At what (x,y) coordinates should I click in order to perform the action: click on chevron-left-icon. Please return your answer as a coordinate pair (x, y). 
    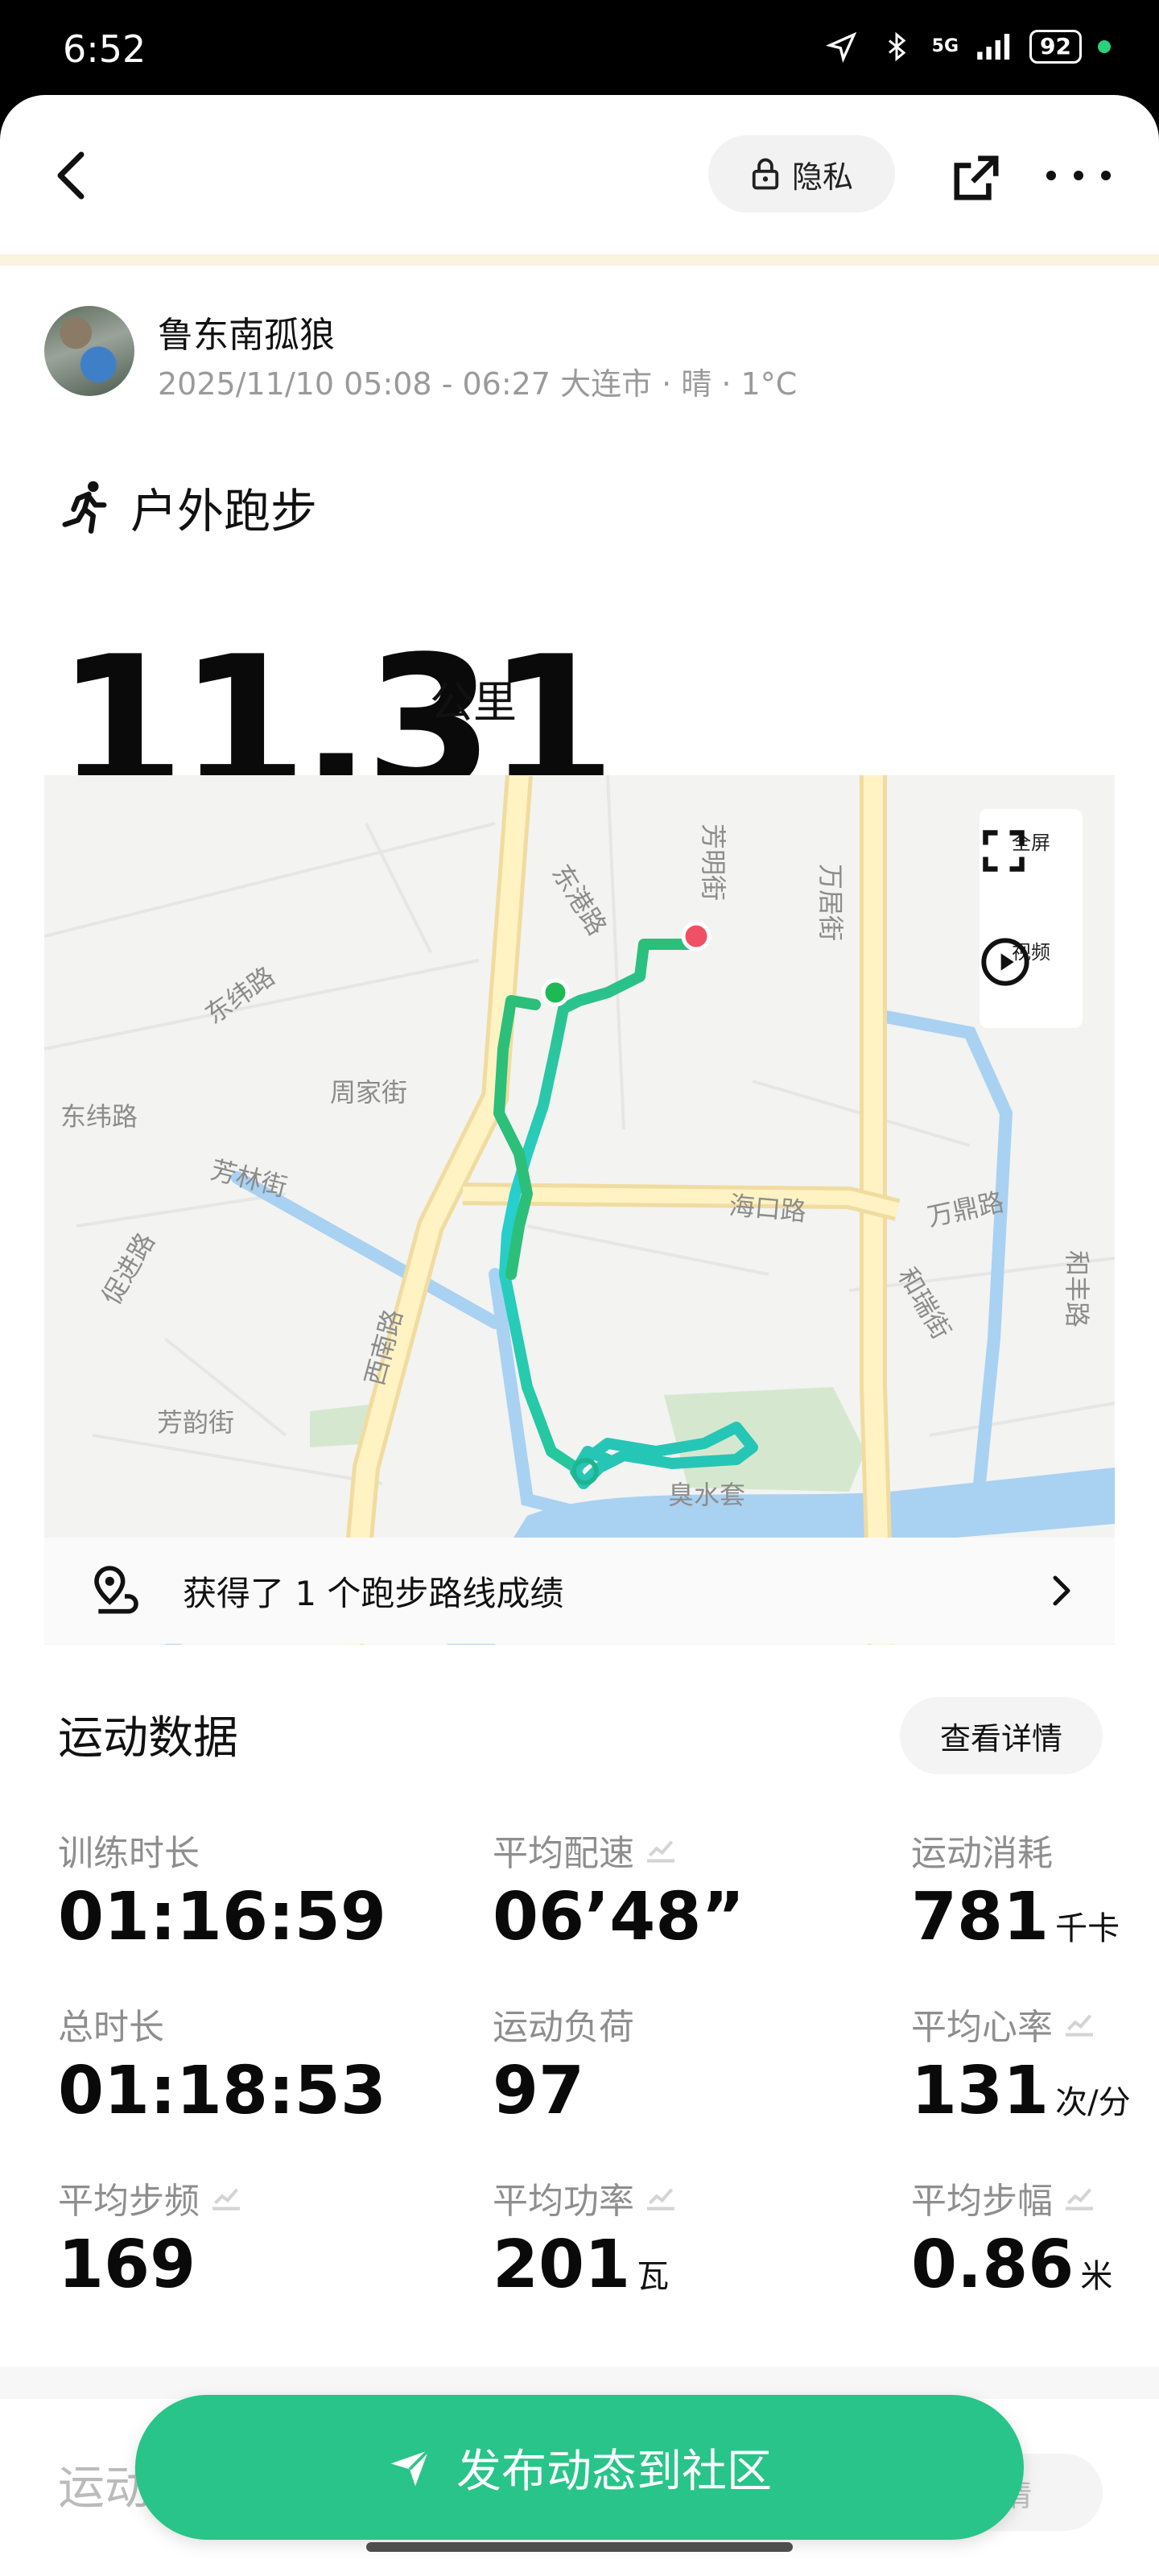
    Looking at the image, I should click on (71, 175).